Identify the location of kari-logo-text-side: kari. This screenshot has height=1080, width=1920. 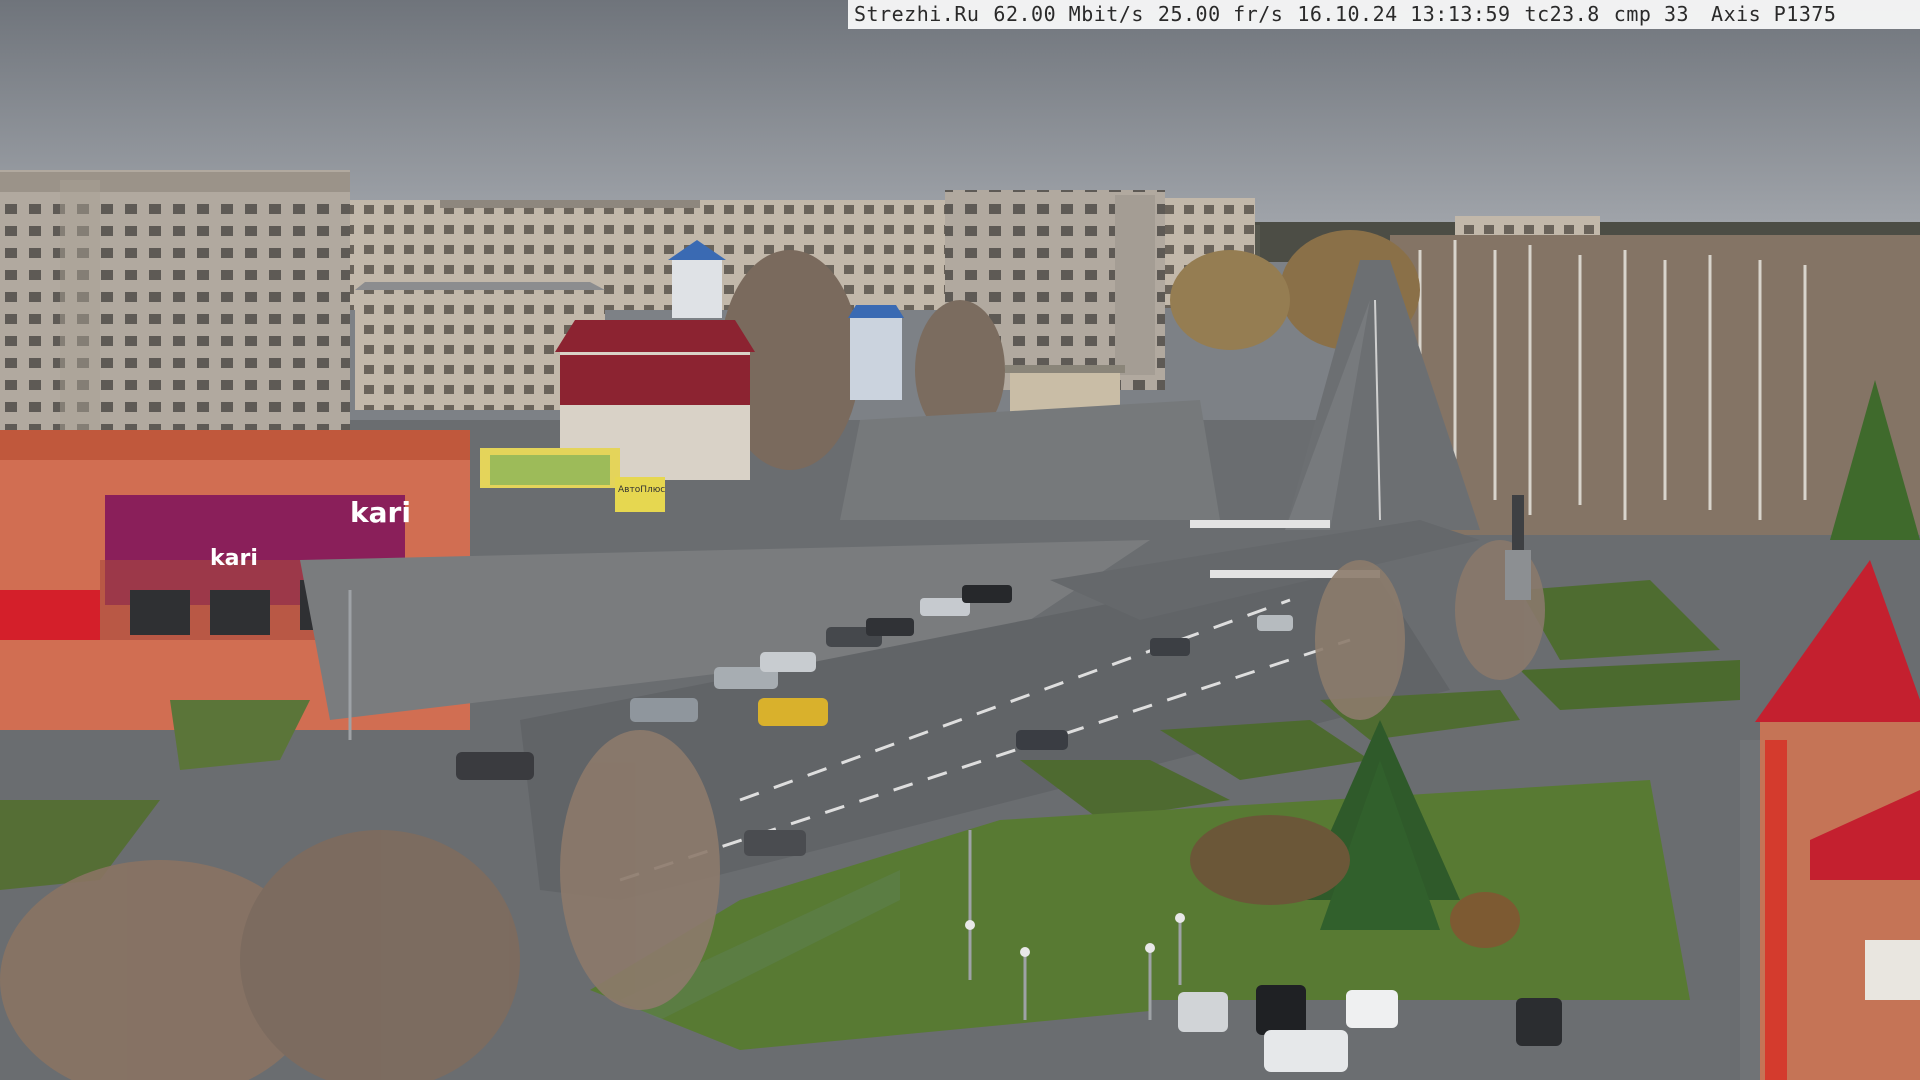
(234, 558).